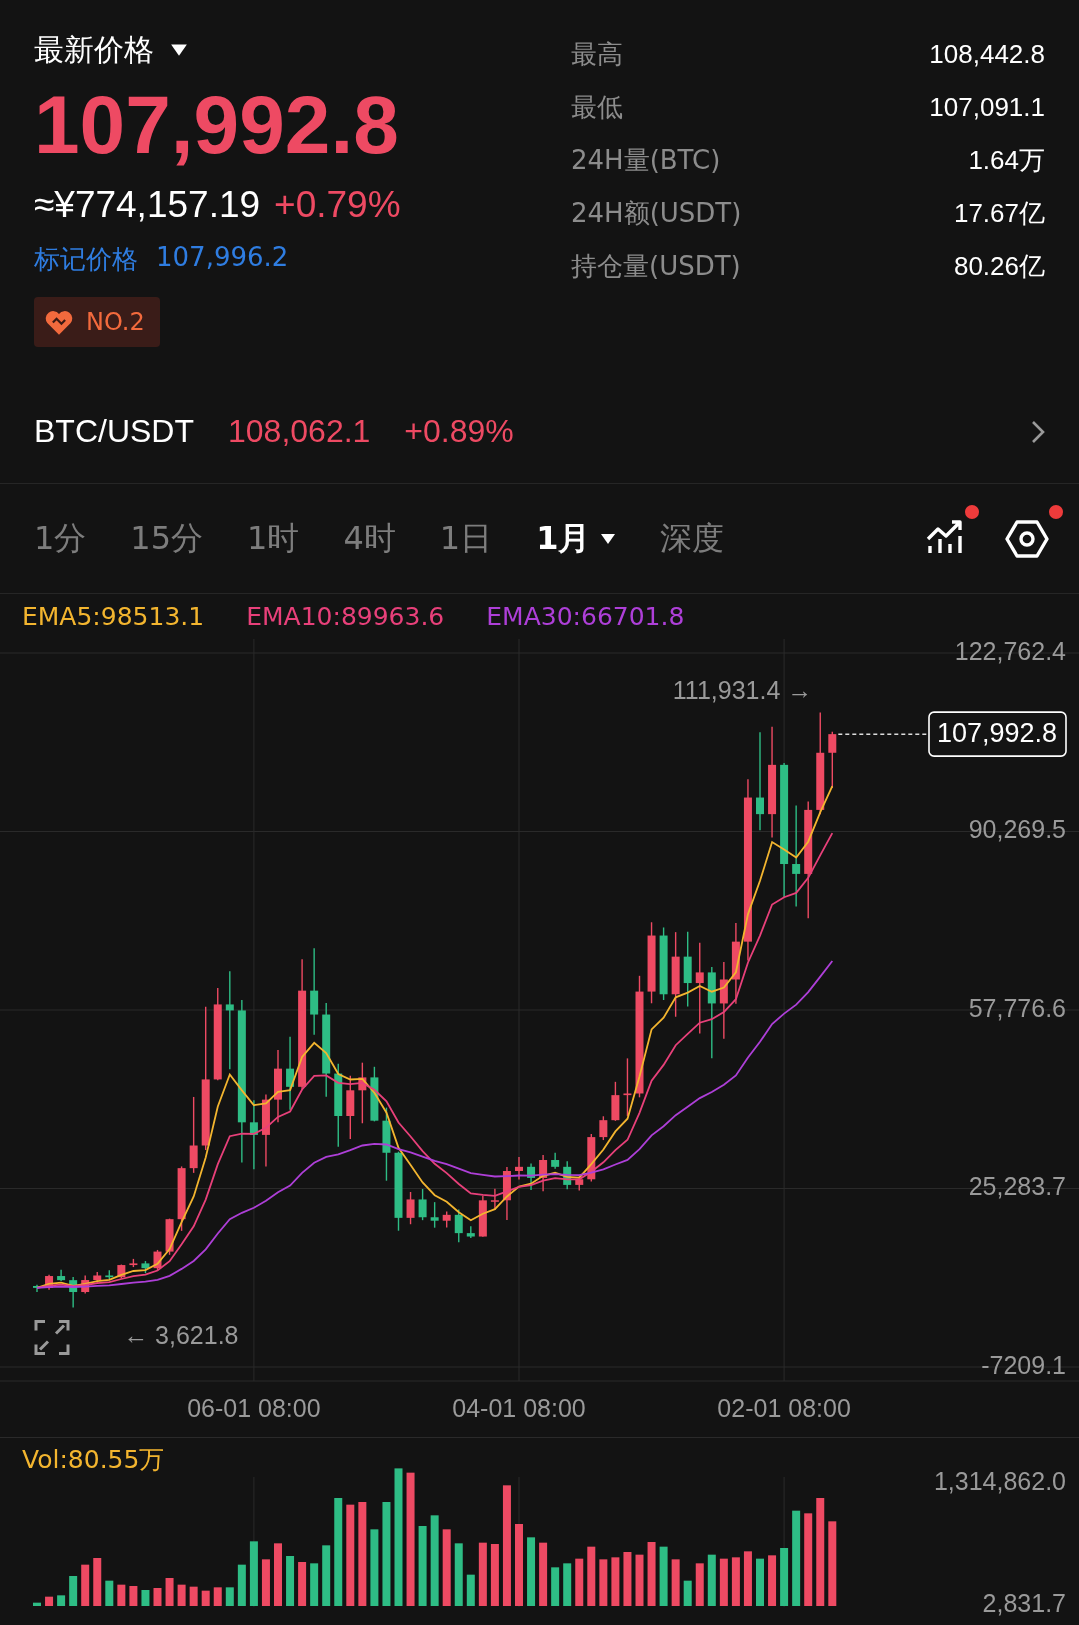 This screenshot has width=1079, height=1625. What do you see at coordinates (656, 266) in the screenshot?
I see `stat-label: 持仓量(USDT)` at bounding box center [656, 266].